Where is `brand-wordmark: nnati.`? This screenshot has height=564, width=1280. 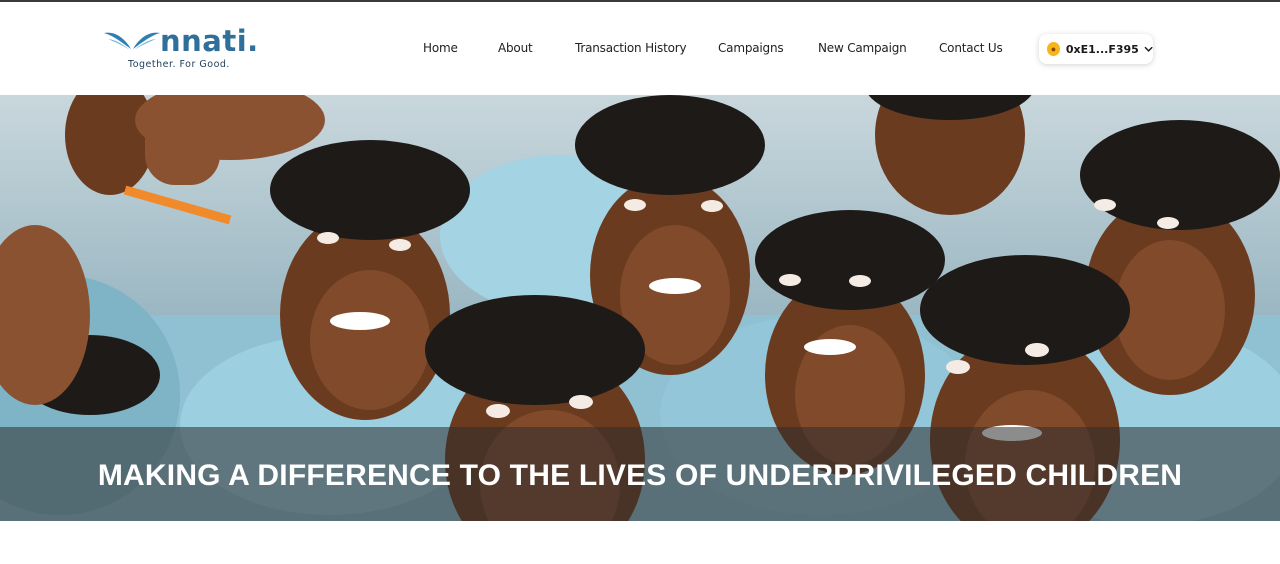
brand-wordmark: nnati. is located at coordinates (209, 41).